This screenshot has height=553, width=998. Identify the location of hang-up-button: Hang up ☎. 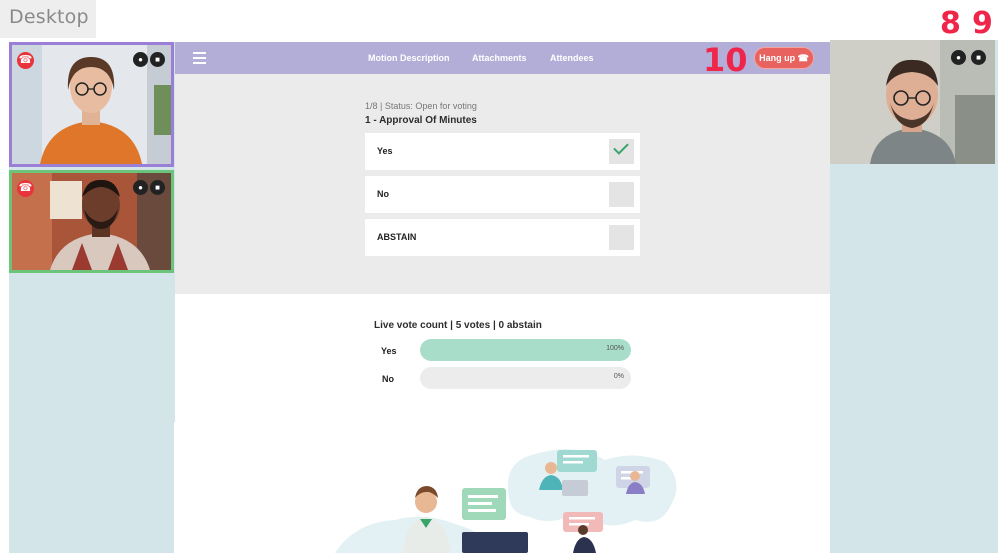
(784, 58).